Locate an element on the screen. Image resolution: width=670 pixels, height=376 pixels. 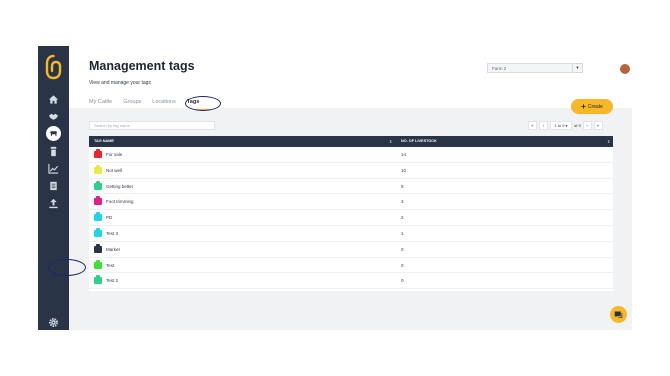
nav-cattle is located at coordinates (53, 133).